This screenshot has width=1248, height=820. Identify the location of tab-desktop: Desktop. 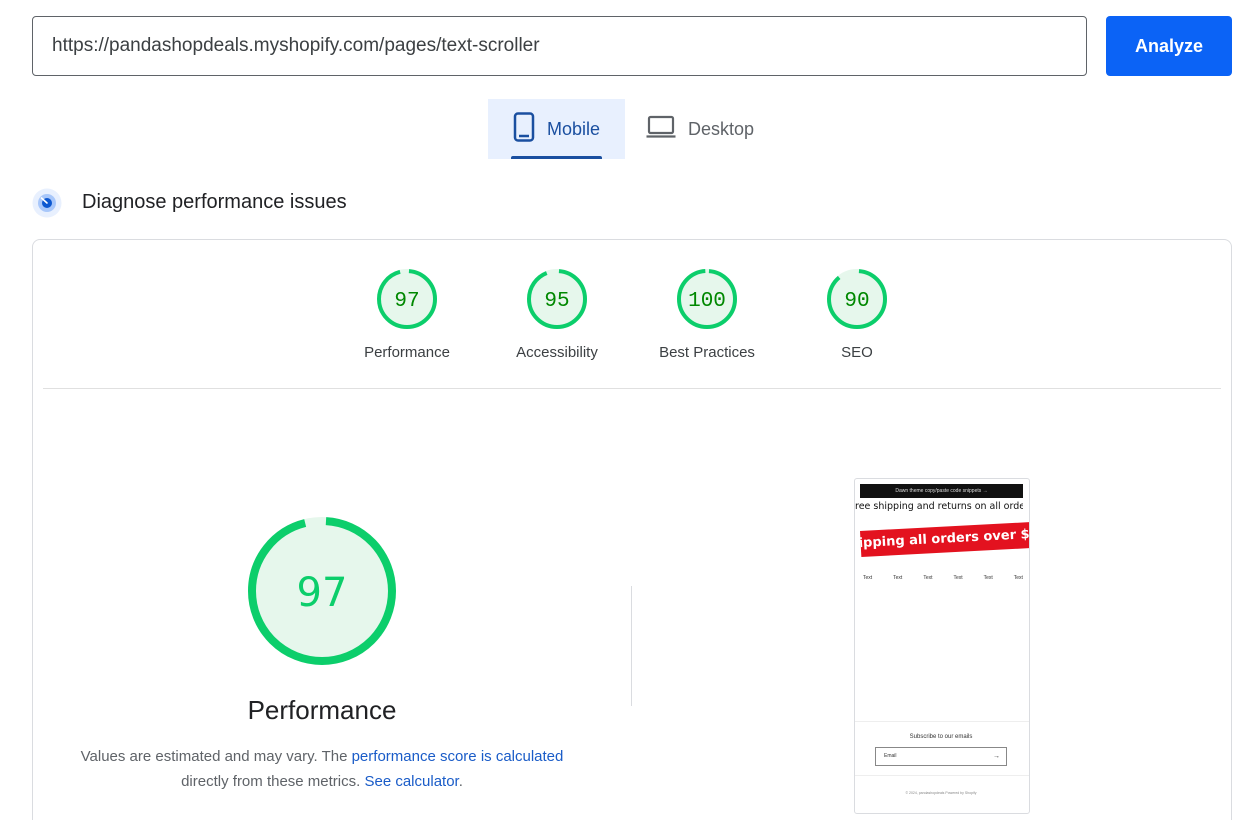
(702, 129).